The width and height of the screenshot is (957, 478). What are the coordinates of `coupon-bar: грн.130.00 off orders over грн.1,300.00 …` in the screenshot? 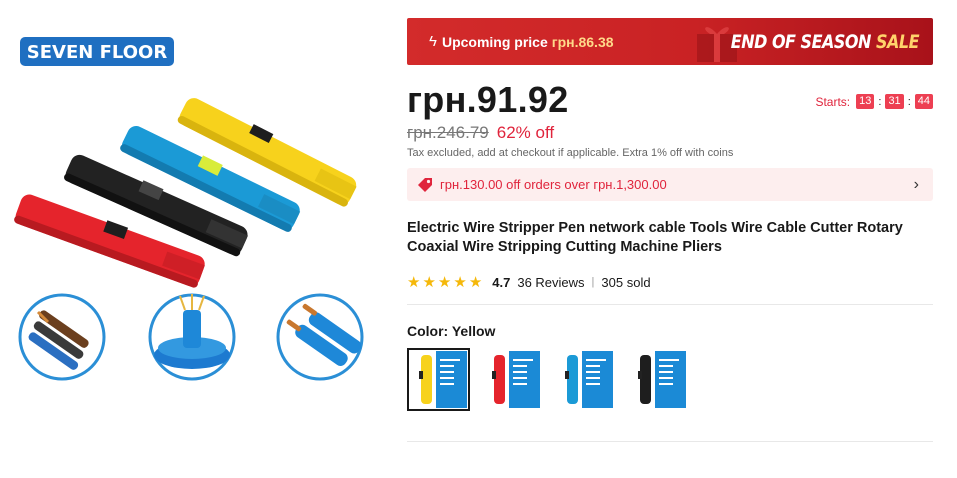 It's located at (670, 184).